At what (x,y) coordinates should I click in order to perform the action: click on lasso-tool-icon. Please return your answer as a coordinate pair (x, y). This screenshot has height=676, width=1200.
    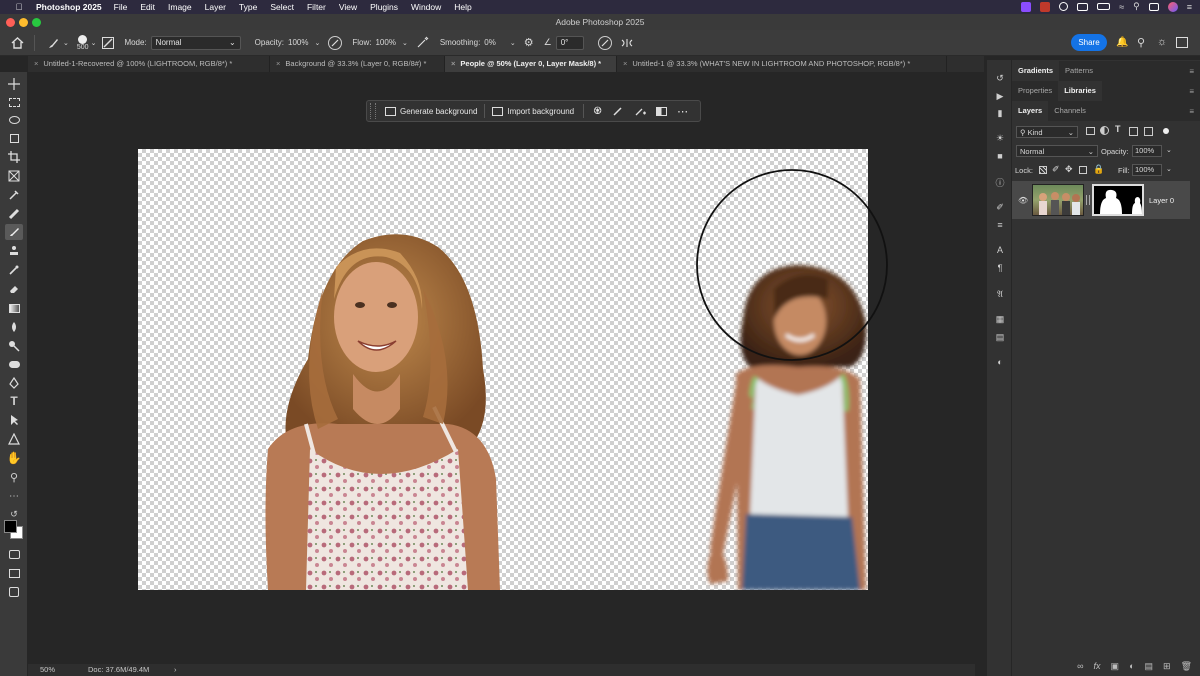
    Looking at the image, I should click on (14, 120).